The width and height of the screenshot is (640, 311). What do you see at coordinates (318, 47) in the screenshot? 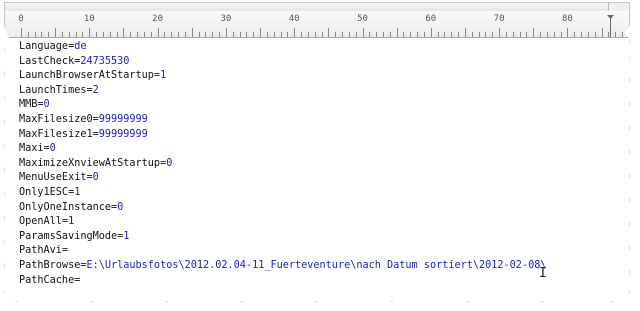
I see `editor-line: Language=de` at bounding box center [318, 47].